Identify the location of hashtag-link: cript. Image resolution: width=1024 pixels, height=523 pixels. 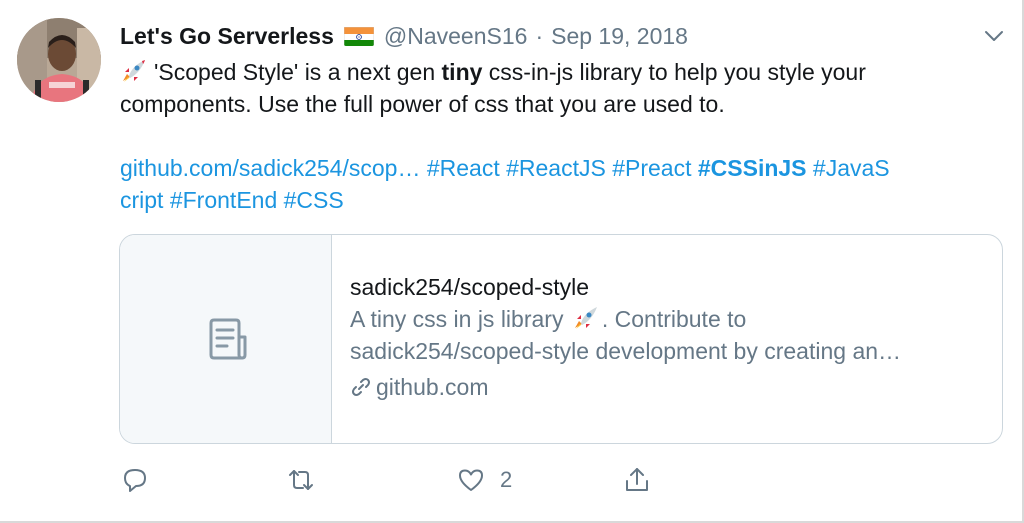
(141, 200).